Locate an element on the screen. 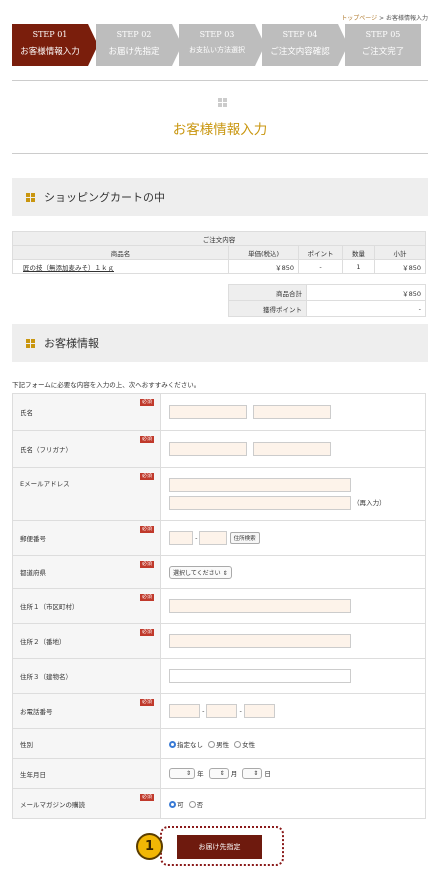 The image size is (440, 880). gender-none-label: 指定なし is located at coordinates (190, 744).